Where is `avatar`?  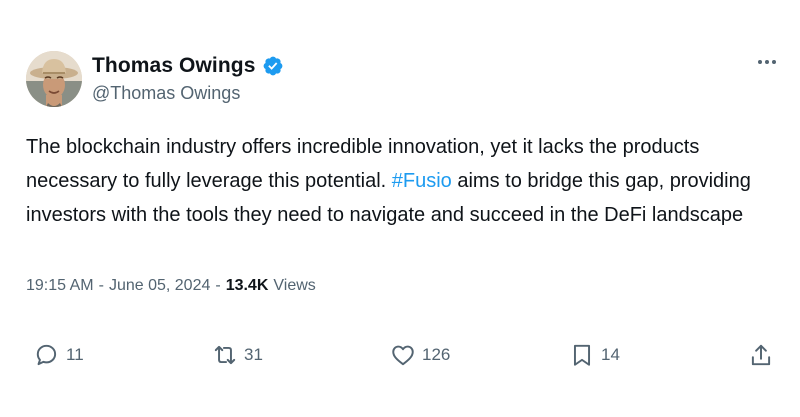
avatar is located at coordinates (54, 79).